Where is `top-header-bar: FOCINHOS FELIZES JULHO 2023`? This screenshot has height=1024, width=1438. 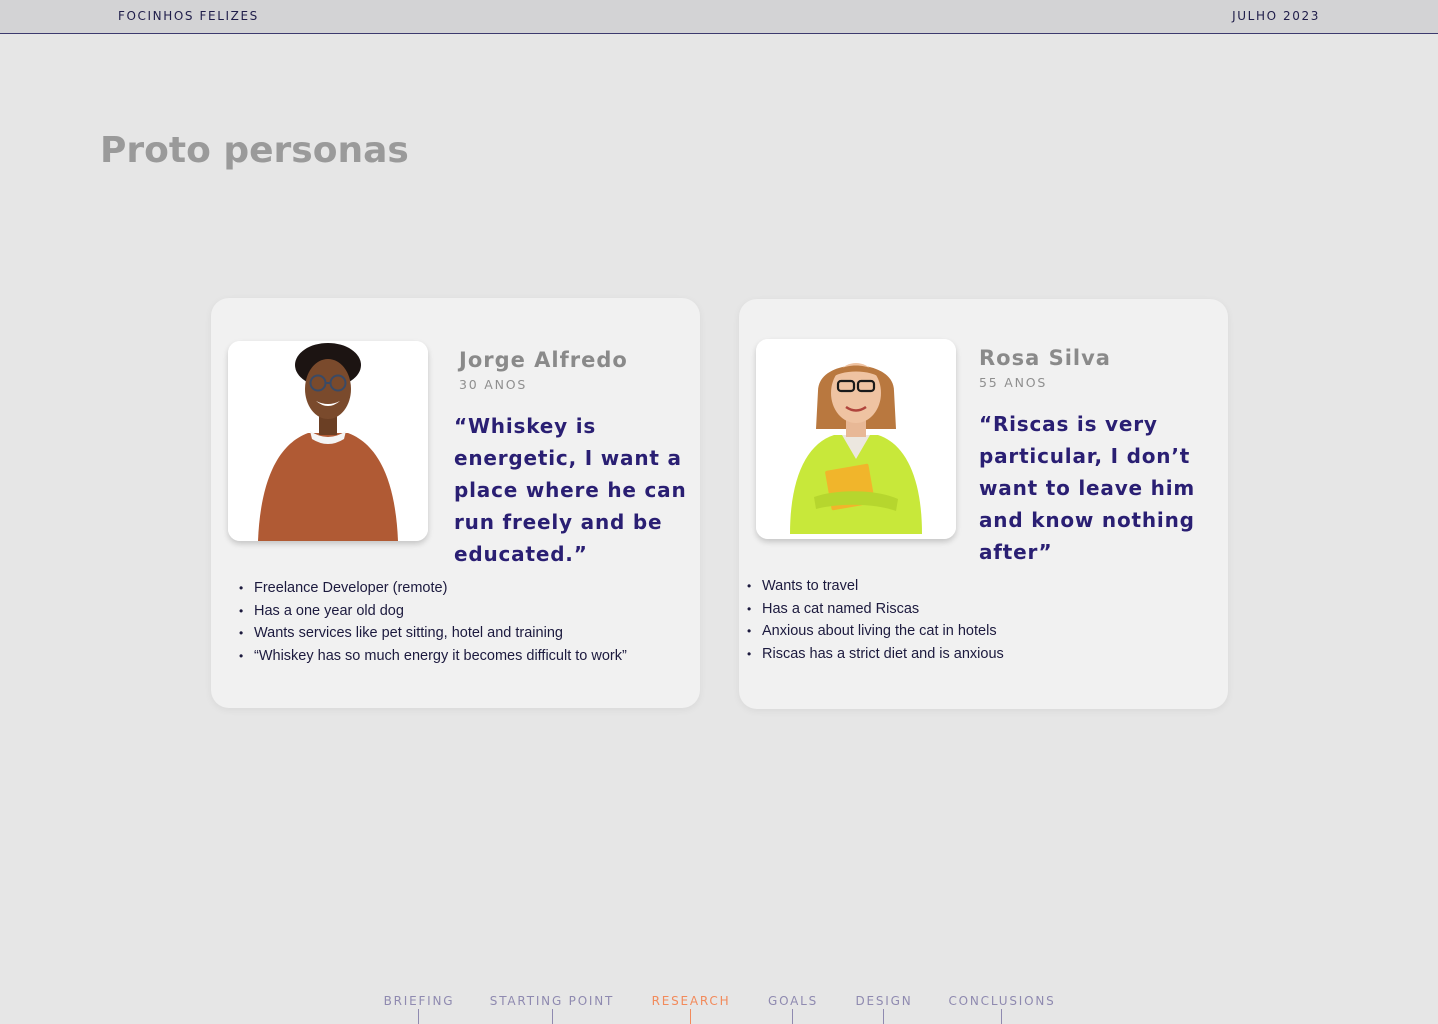 top-header-bar: FOCINHOS FELIZES JULHO 2023 is located at coordinates (719, 17).